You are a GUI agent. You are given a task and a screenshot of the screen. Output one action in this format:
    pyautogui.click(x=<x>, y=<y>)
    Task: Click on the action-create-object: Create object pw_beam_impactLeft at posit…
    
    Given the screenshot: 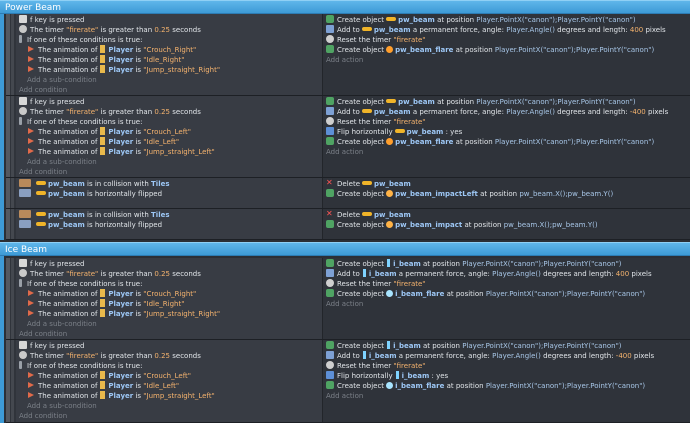 What is the action you would take?
    pyautogui.click(x=469, y=194)
    